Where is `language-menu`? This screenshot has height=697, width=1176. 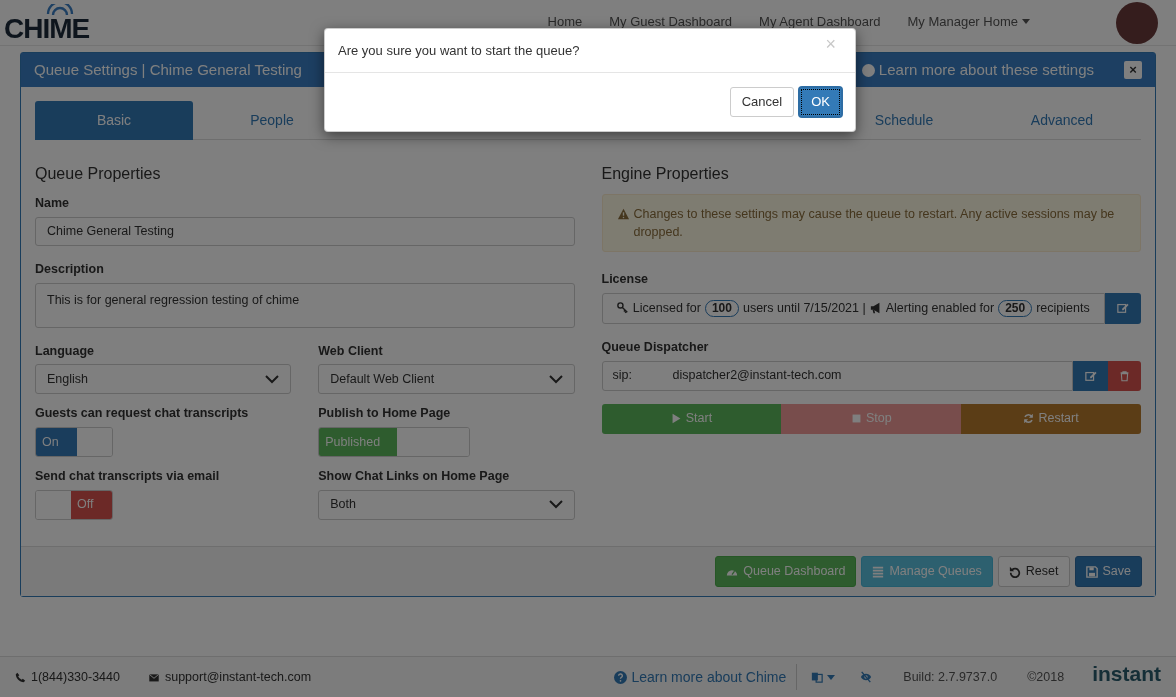
language-menu is located at coordinates (823, 677).